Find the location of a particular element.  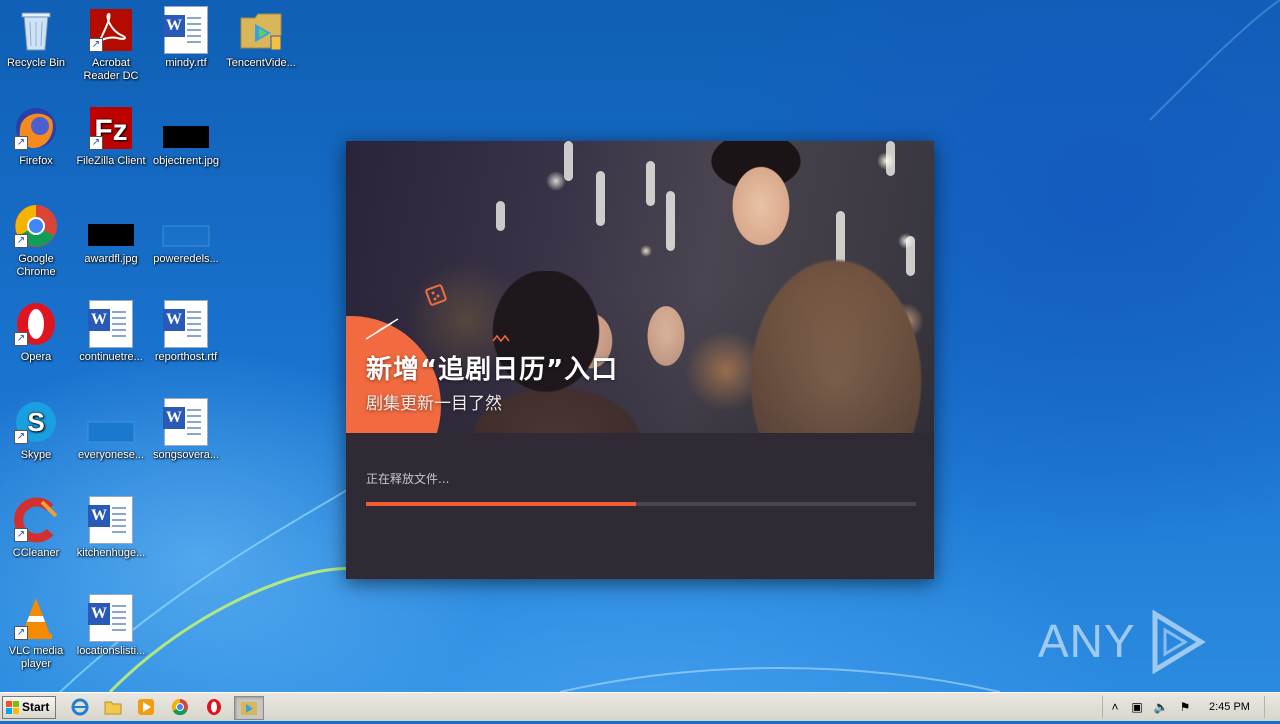

desktop-icon-label: Skype is located at coordinates (36, 455).